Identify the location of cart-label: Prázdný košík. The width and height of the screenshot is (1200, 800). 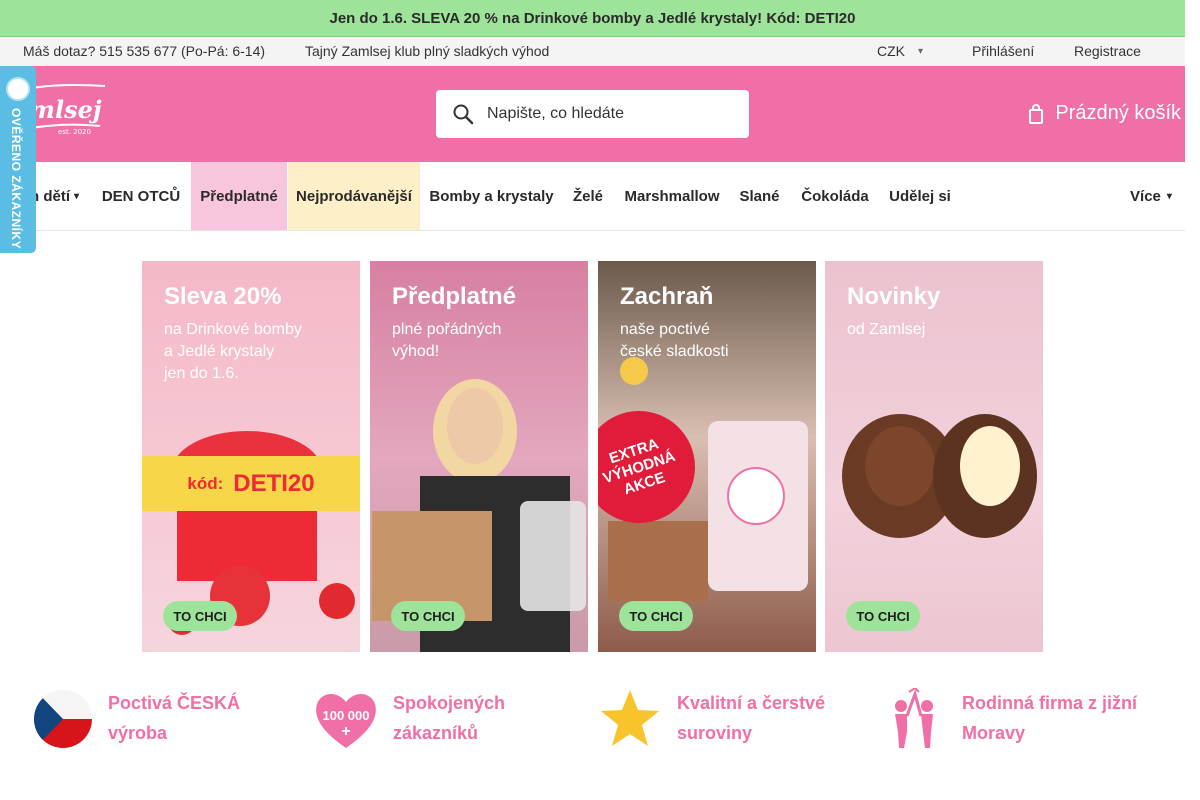
(1118, 113).